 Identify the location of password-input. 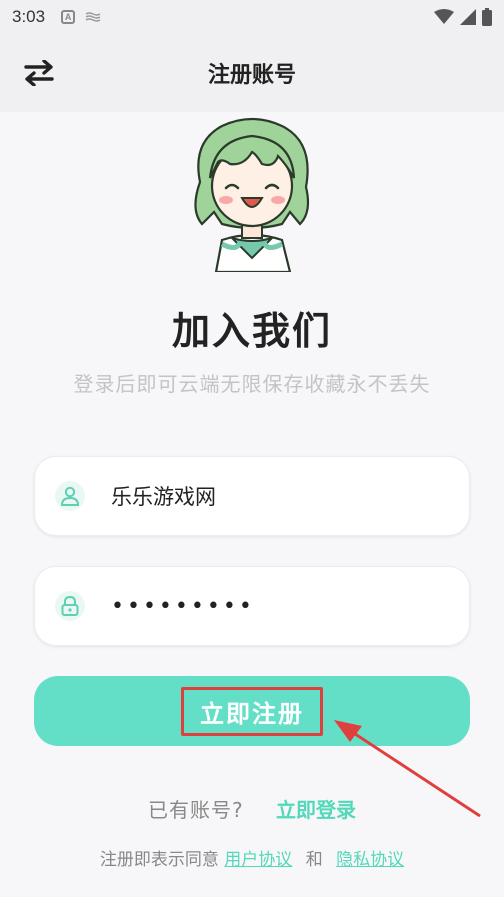
(271, 606).